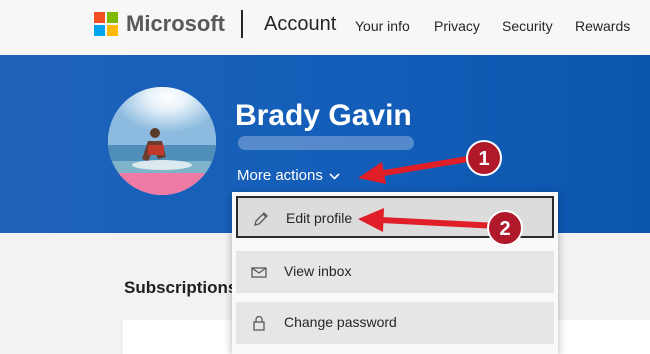 The height and width of the screenshot is (354, 650). I want to click on header-divider, so click(242, 24).